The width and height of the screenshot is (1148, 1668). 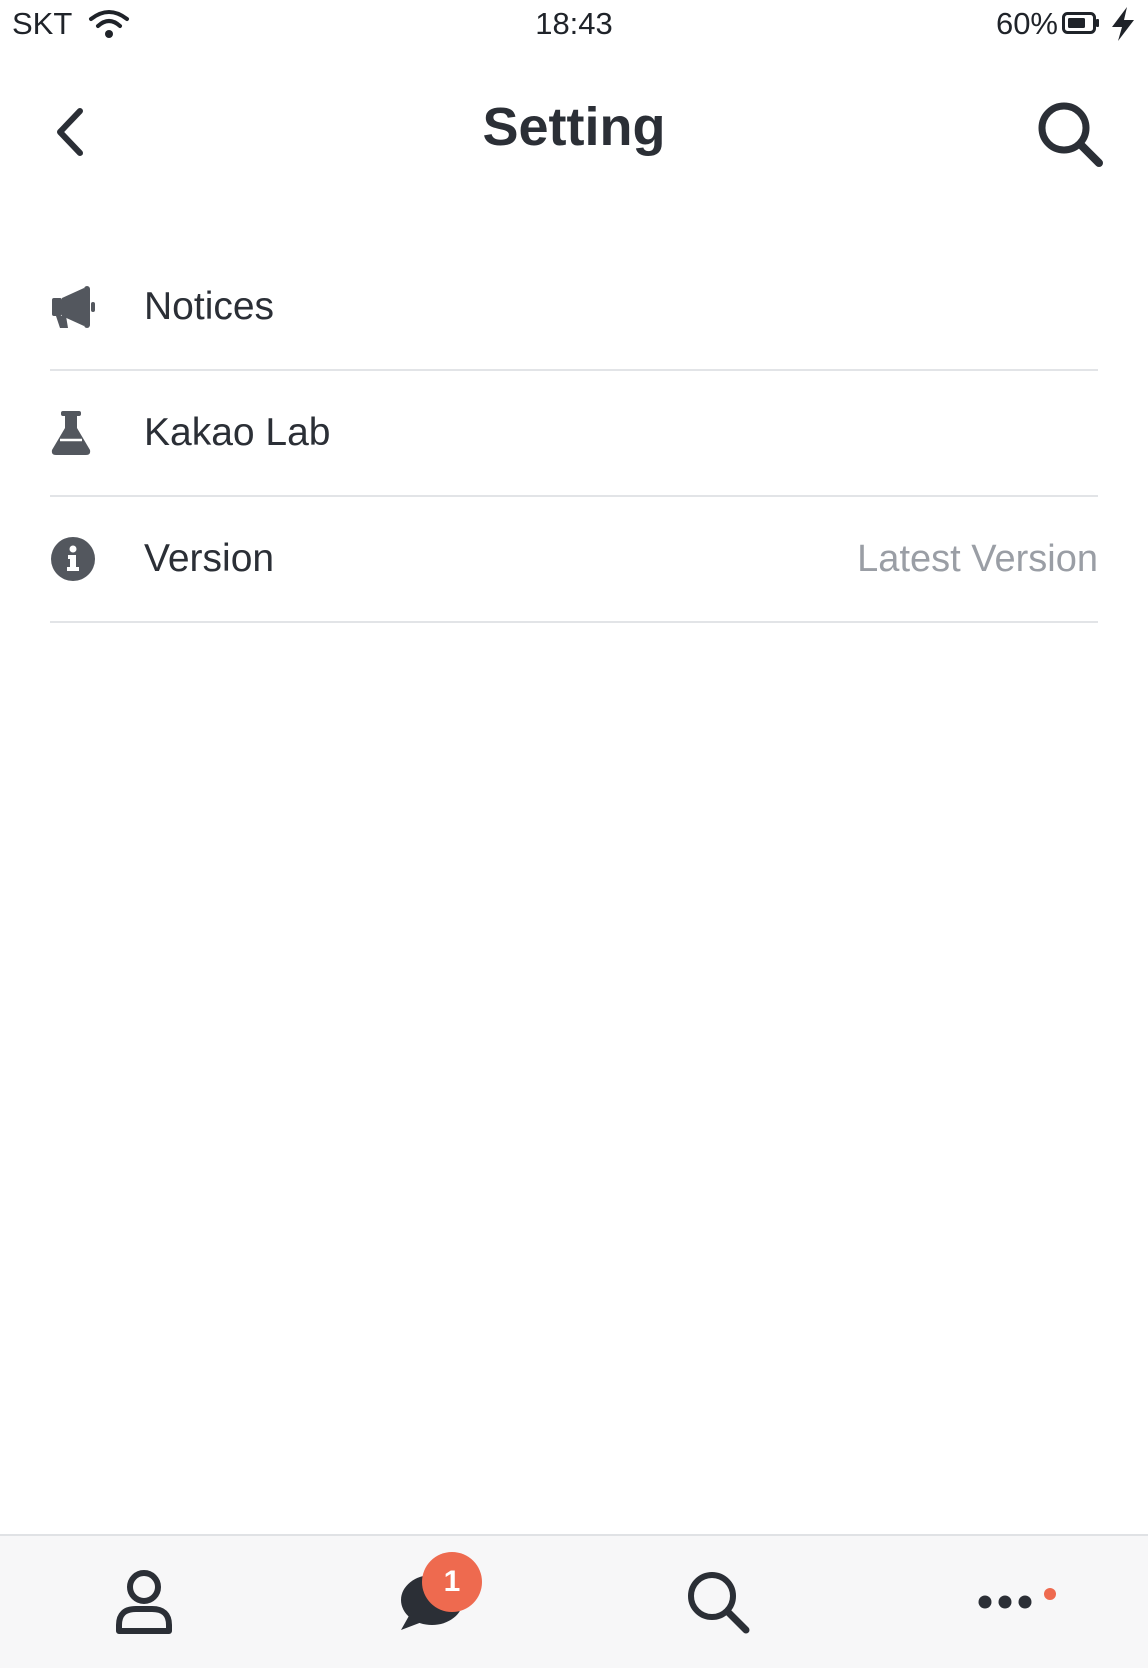 I want to click on search-button, so click(x=1070, y=134).